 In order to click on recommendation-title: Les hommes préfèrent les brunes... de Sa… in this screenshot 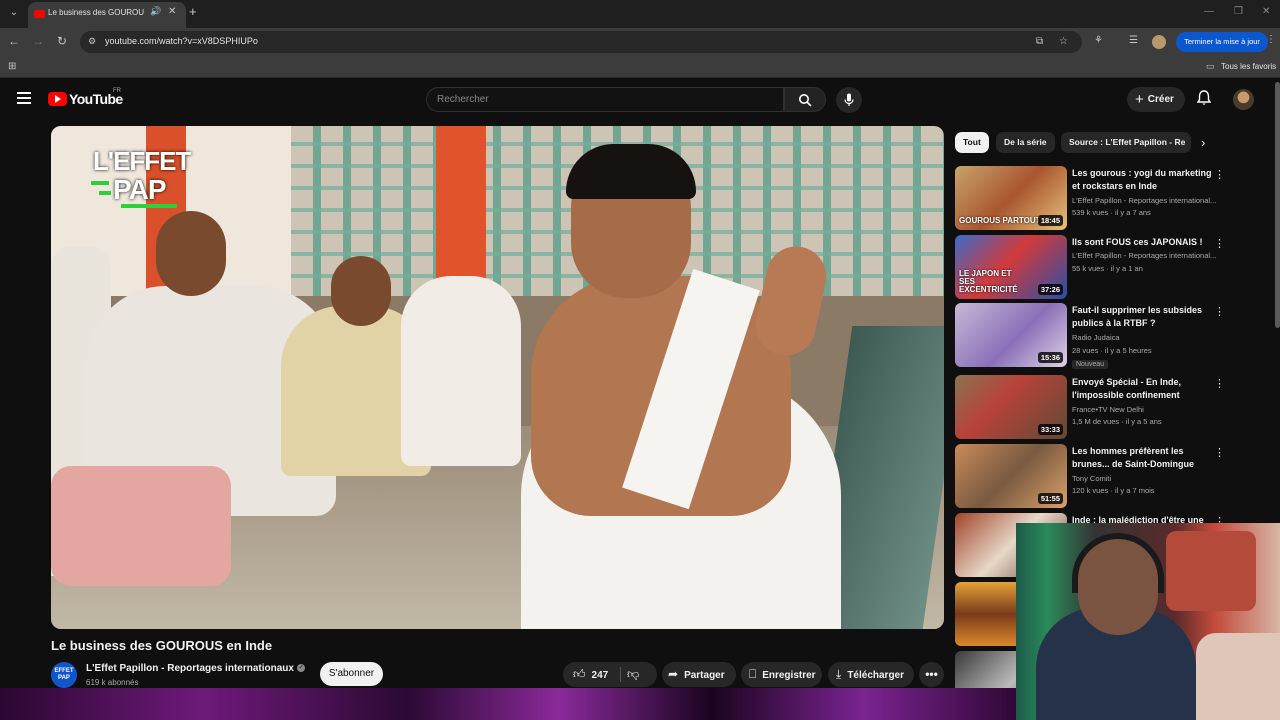, I will do `click(1142, 458)`.